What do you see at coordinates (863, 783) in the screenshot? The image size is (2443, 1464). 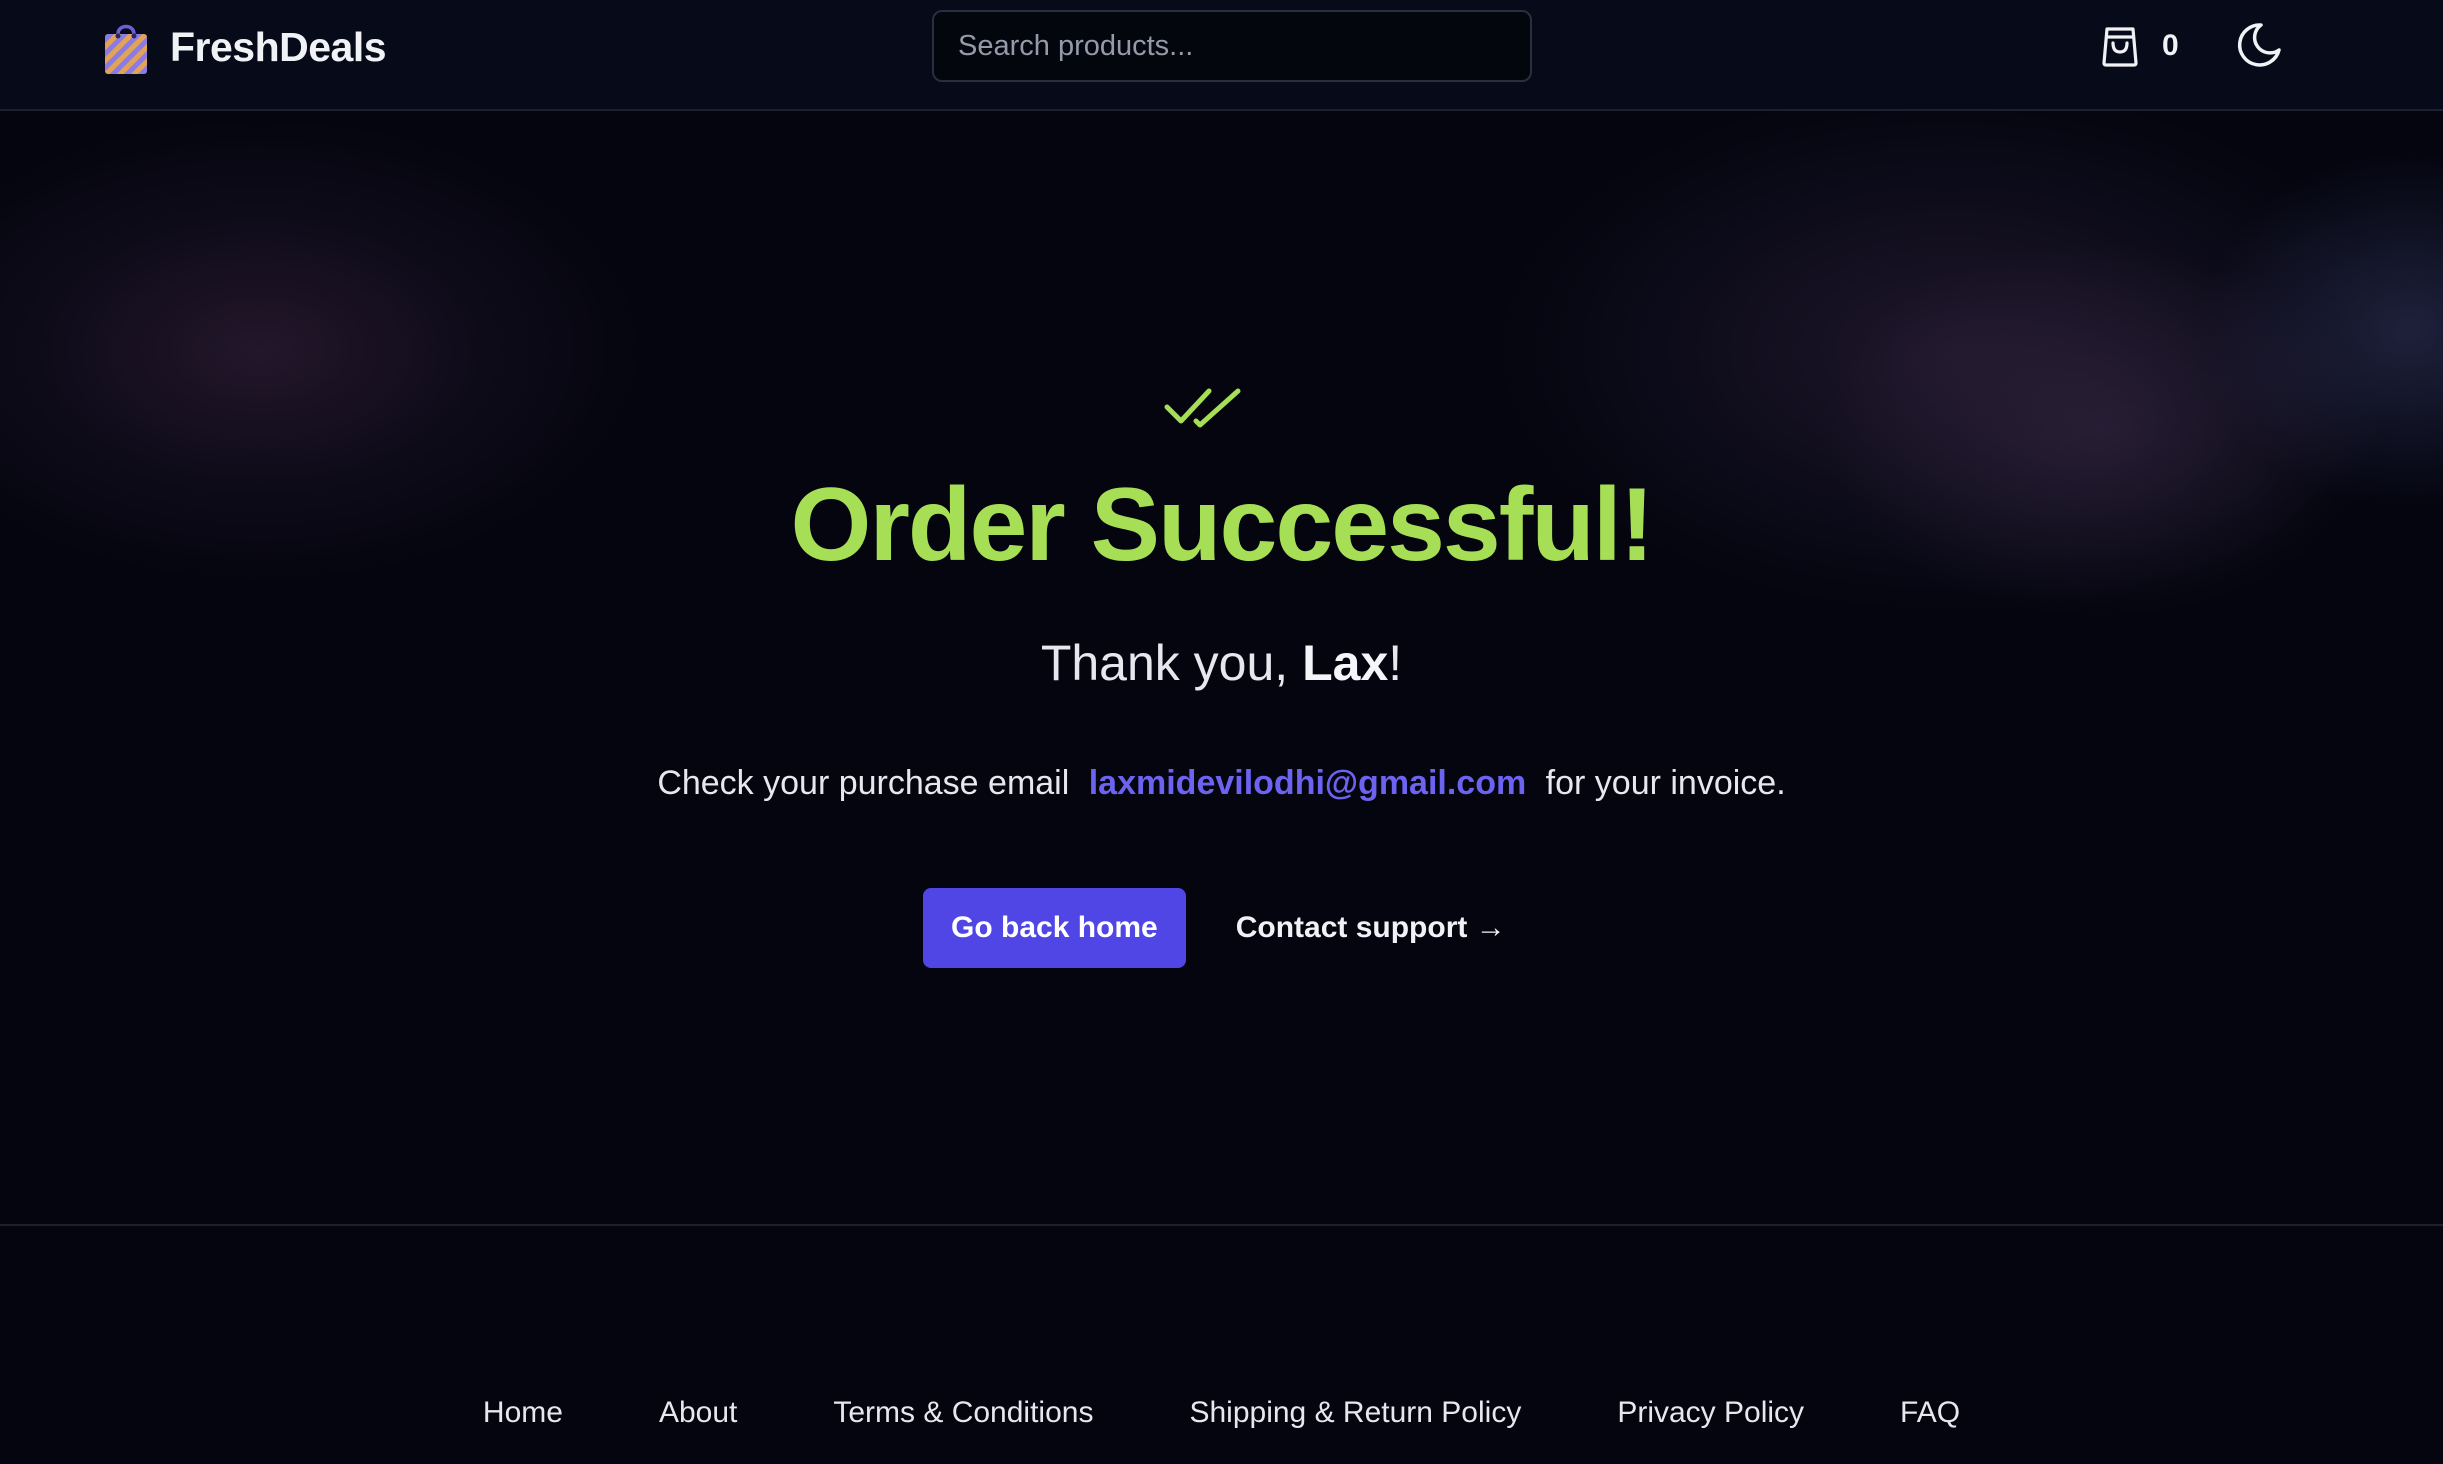 I see `email-prefix: Check your purchase email` at bounding box center [863, 783].